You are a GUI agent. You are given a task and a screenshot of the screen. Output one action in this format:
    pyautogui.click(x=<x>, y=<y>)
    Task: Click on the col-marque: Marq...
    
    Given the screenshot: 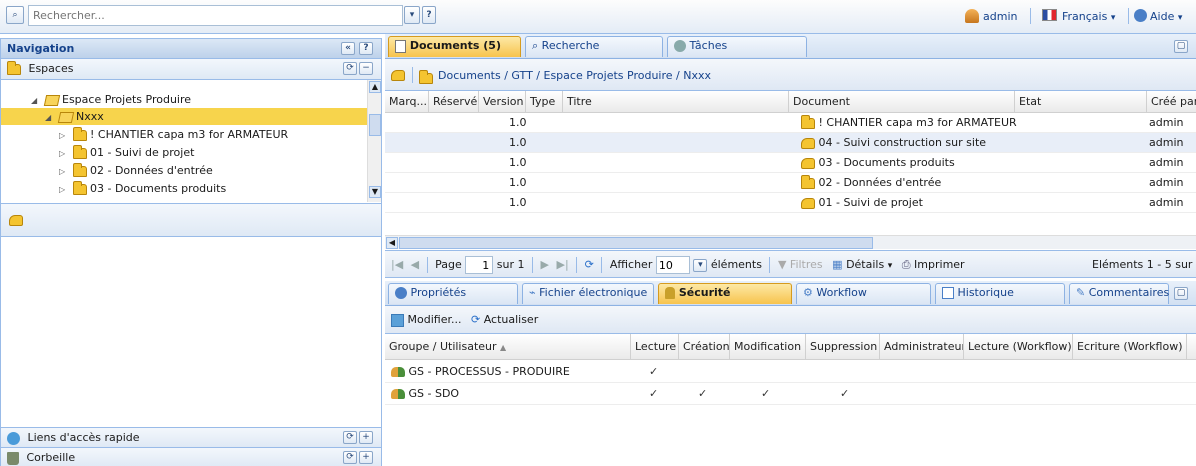 What is the action you would take?
    pyautogui.click(x=407, y=102)
    